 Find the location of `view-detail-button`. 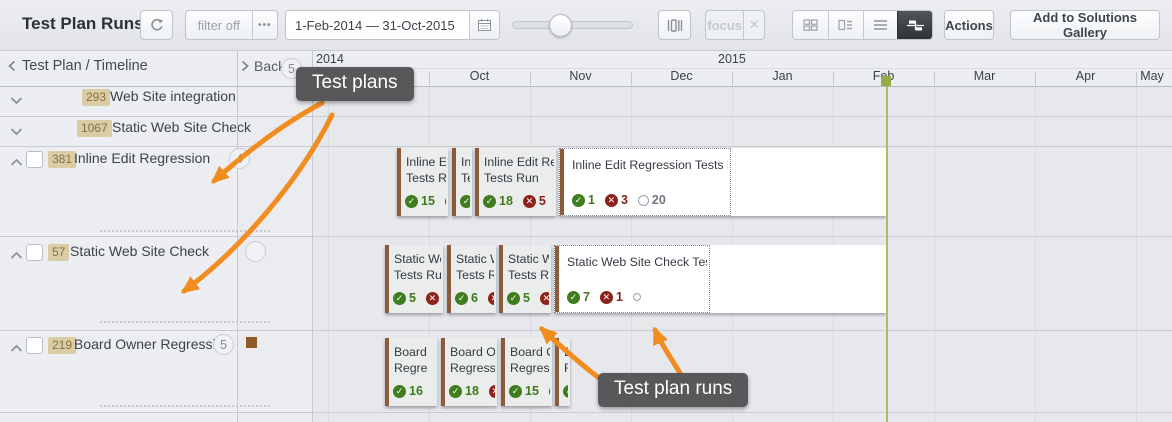

view-detail-button is located at coordinates (845, 25).